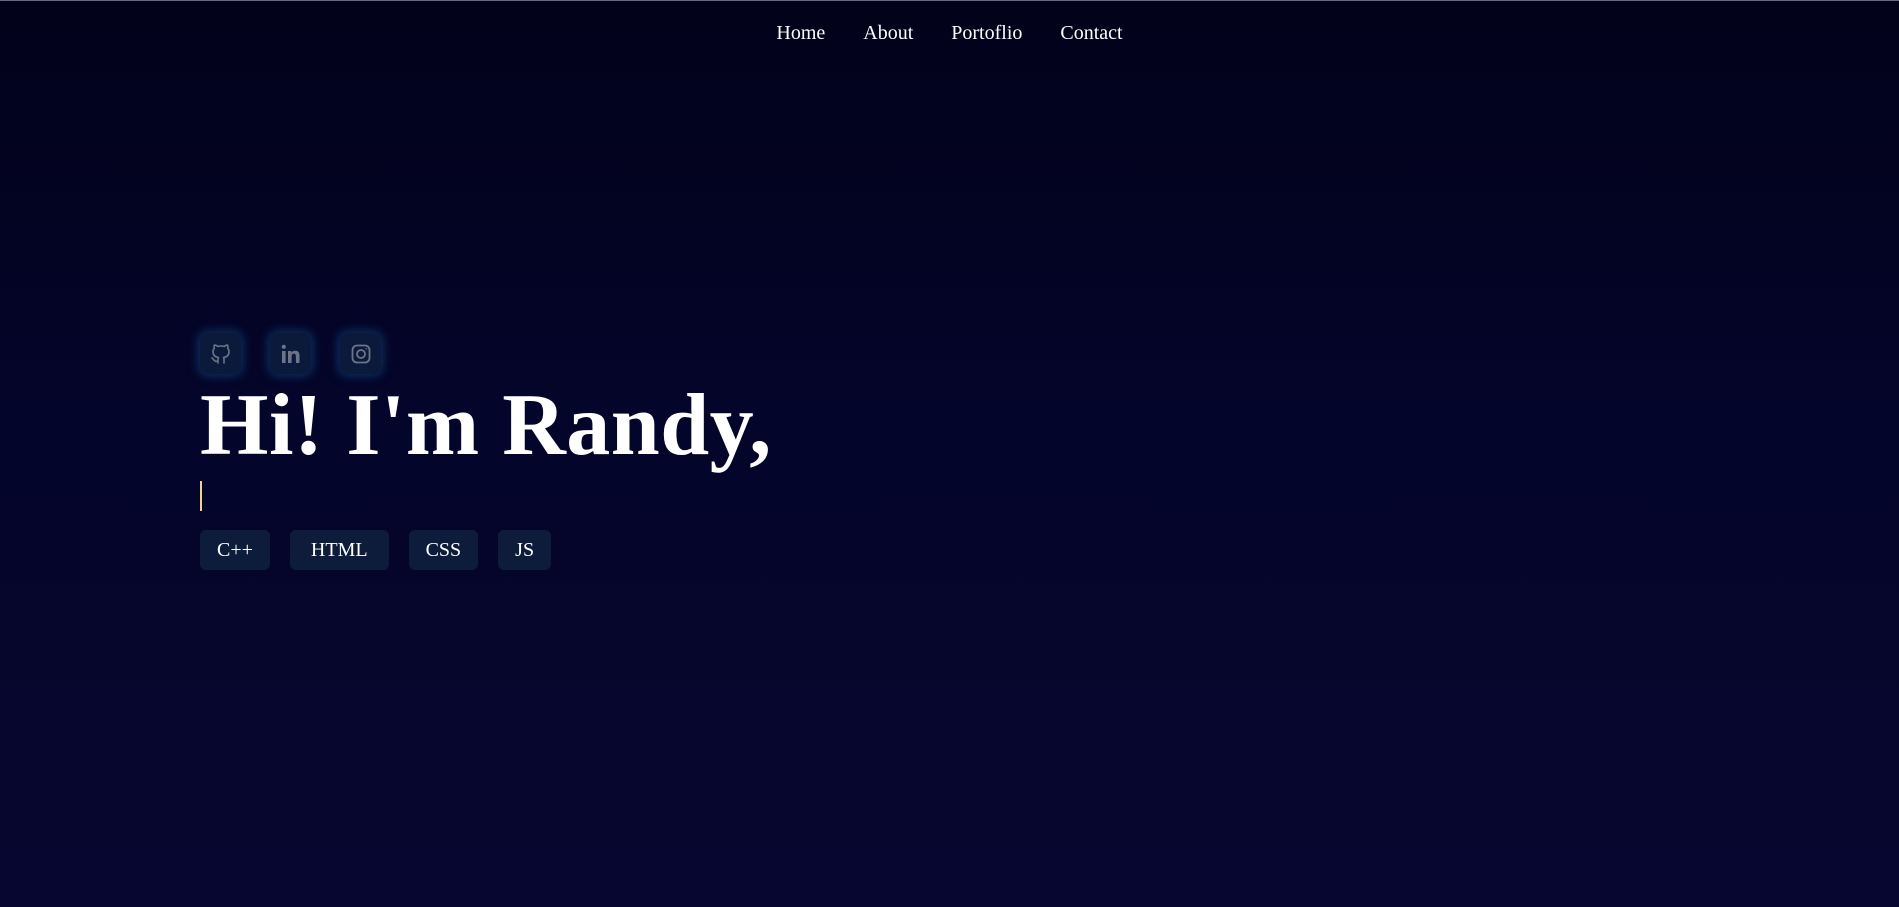  I want to click on nav-contact-link: Contact, so click(1091, 33).